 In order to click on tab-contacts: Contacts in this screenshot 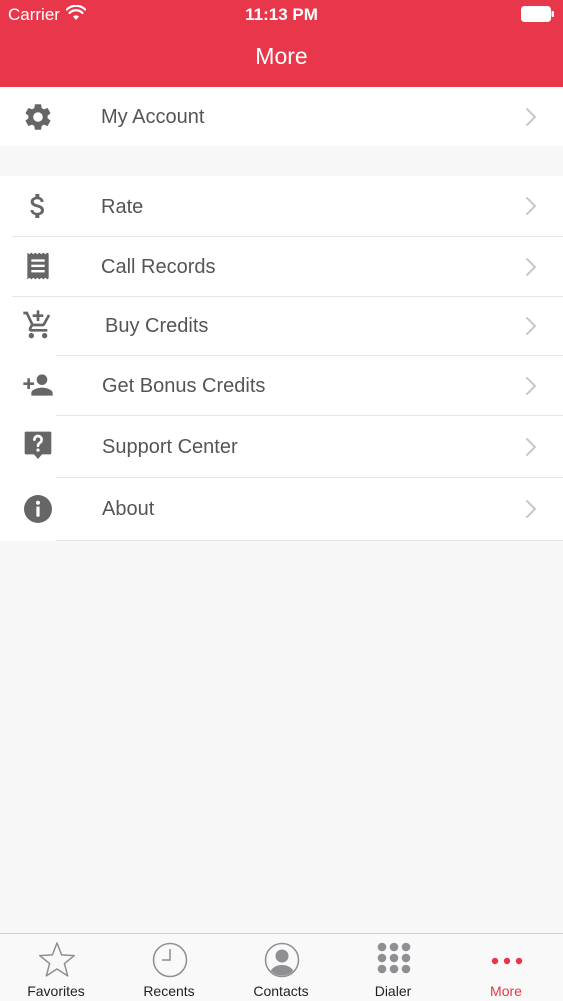, I will do `click(281, 967)`.